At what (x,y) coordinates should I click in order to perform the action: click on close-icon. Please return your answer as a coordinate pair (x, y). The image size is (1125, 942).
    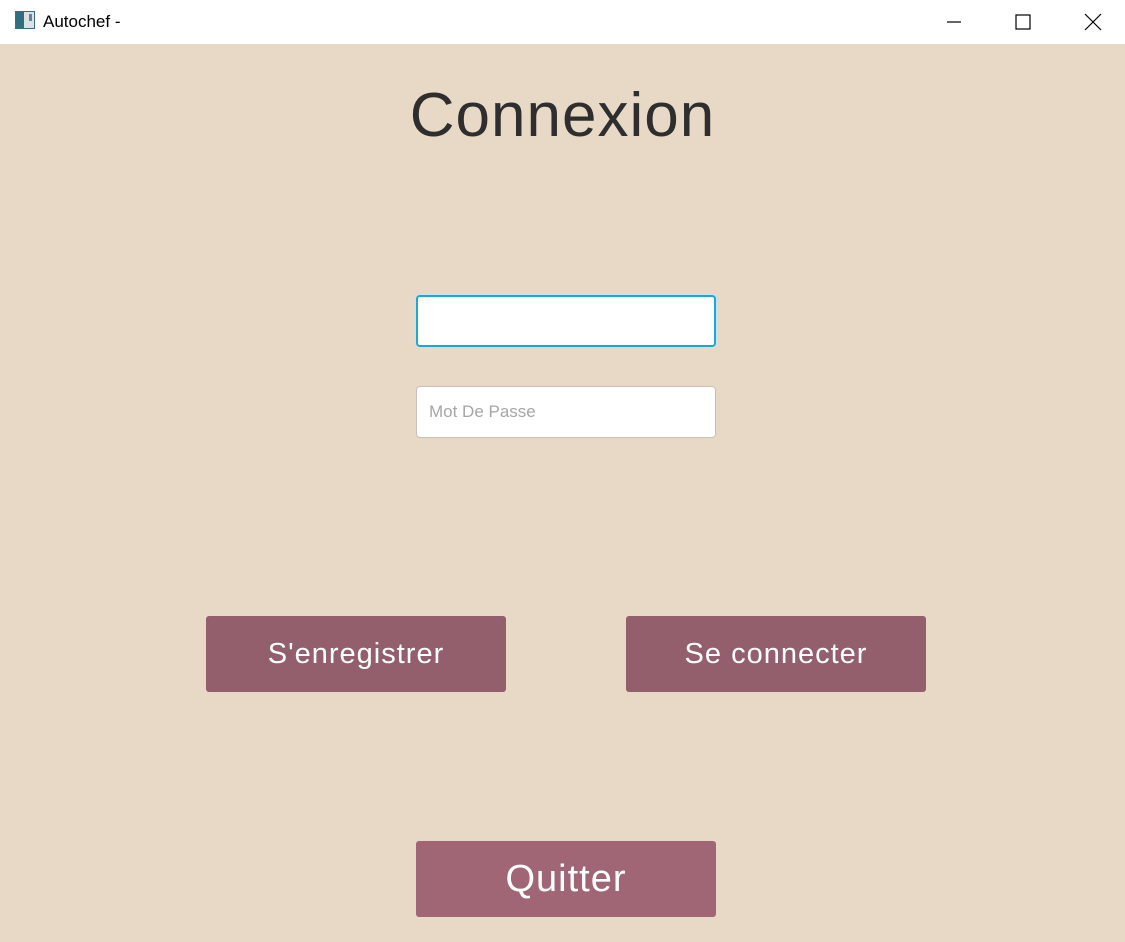
    Looking at the image, I should click on (1093, 22).